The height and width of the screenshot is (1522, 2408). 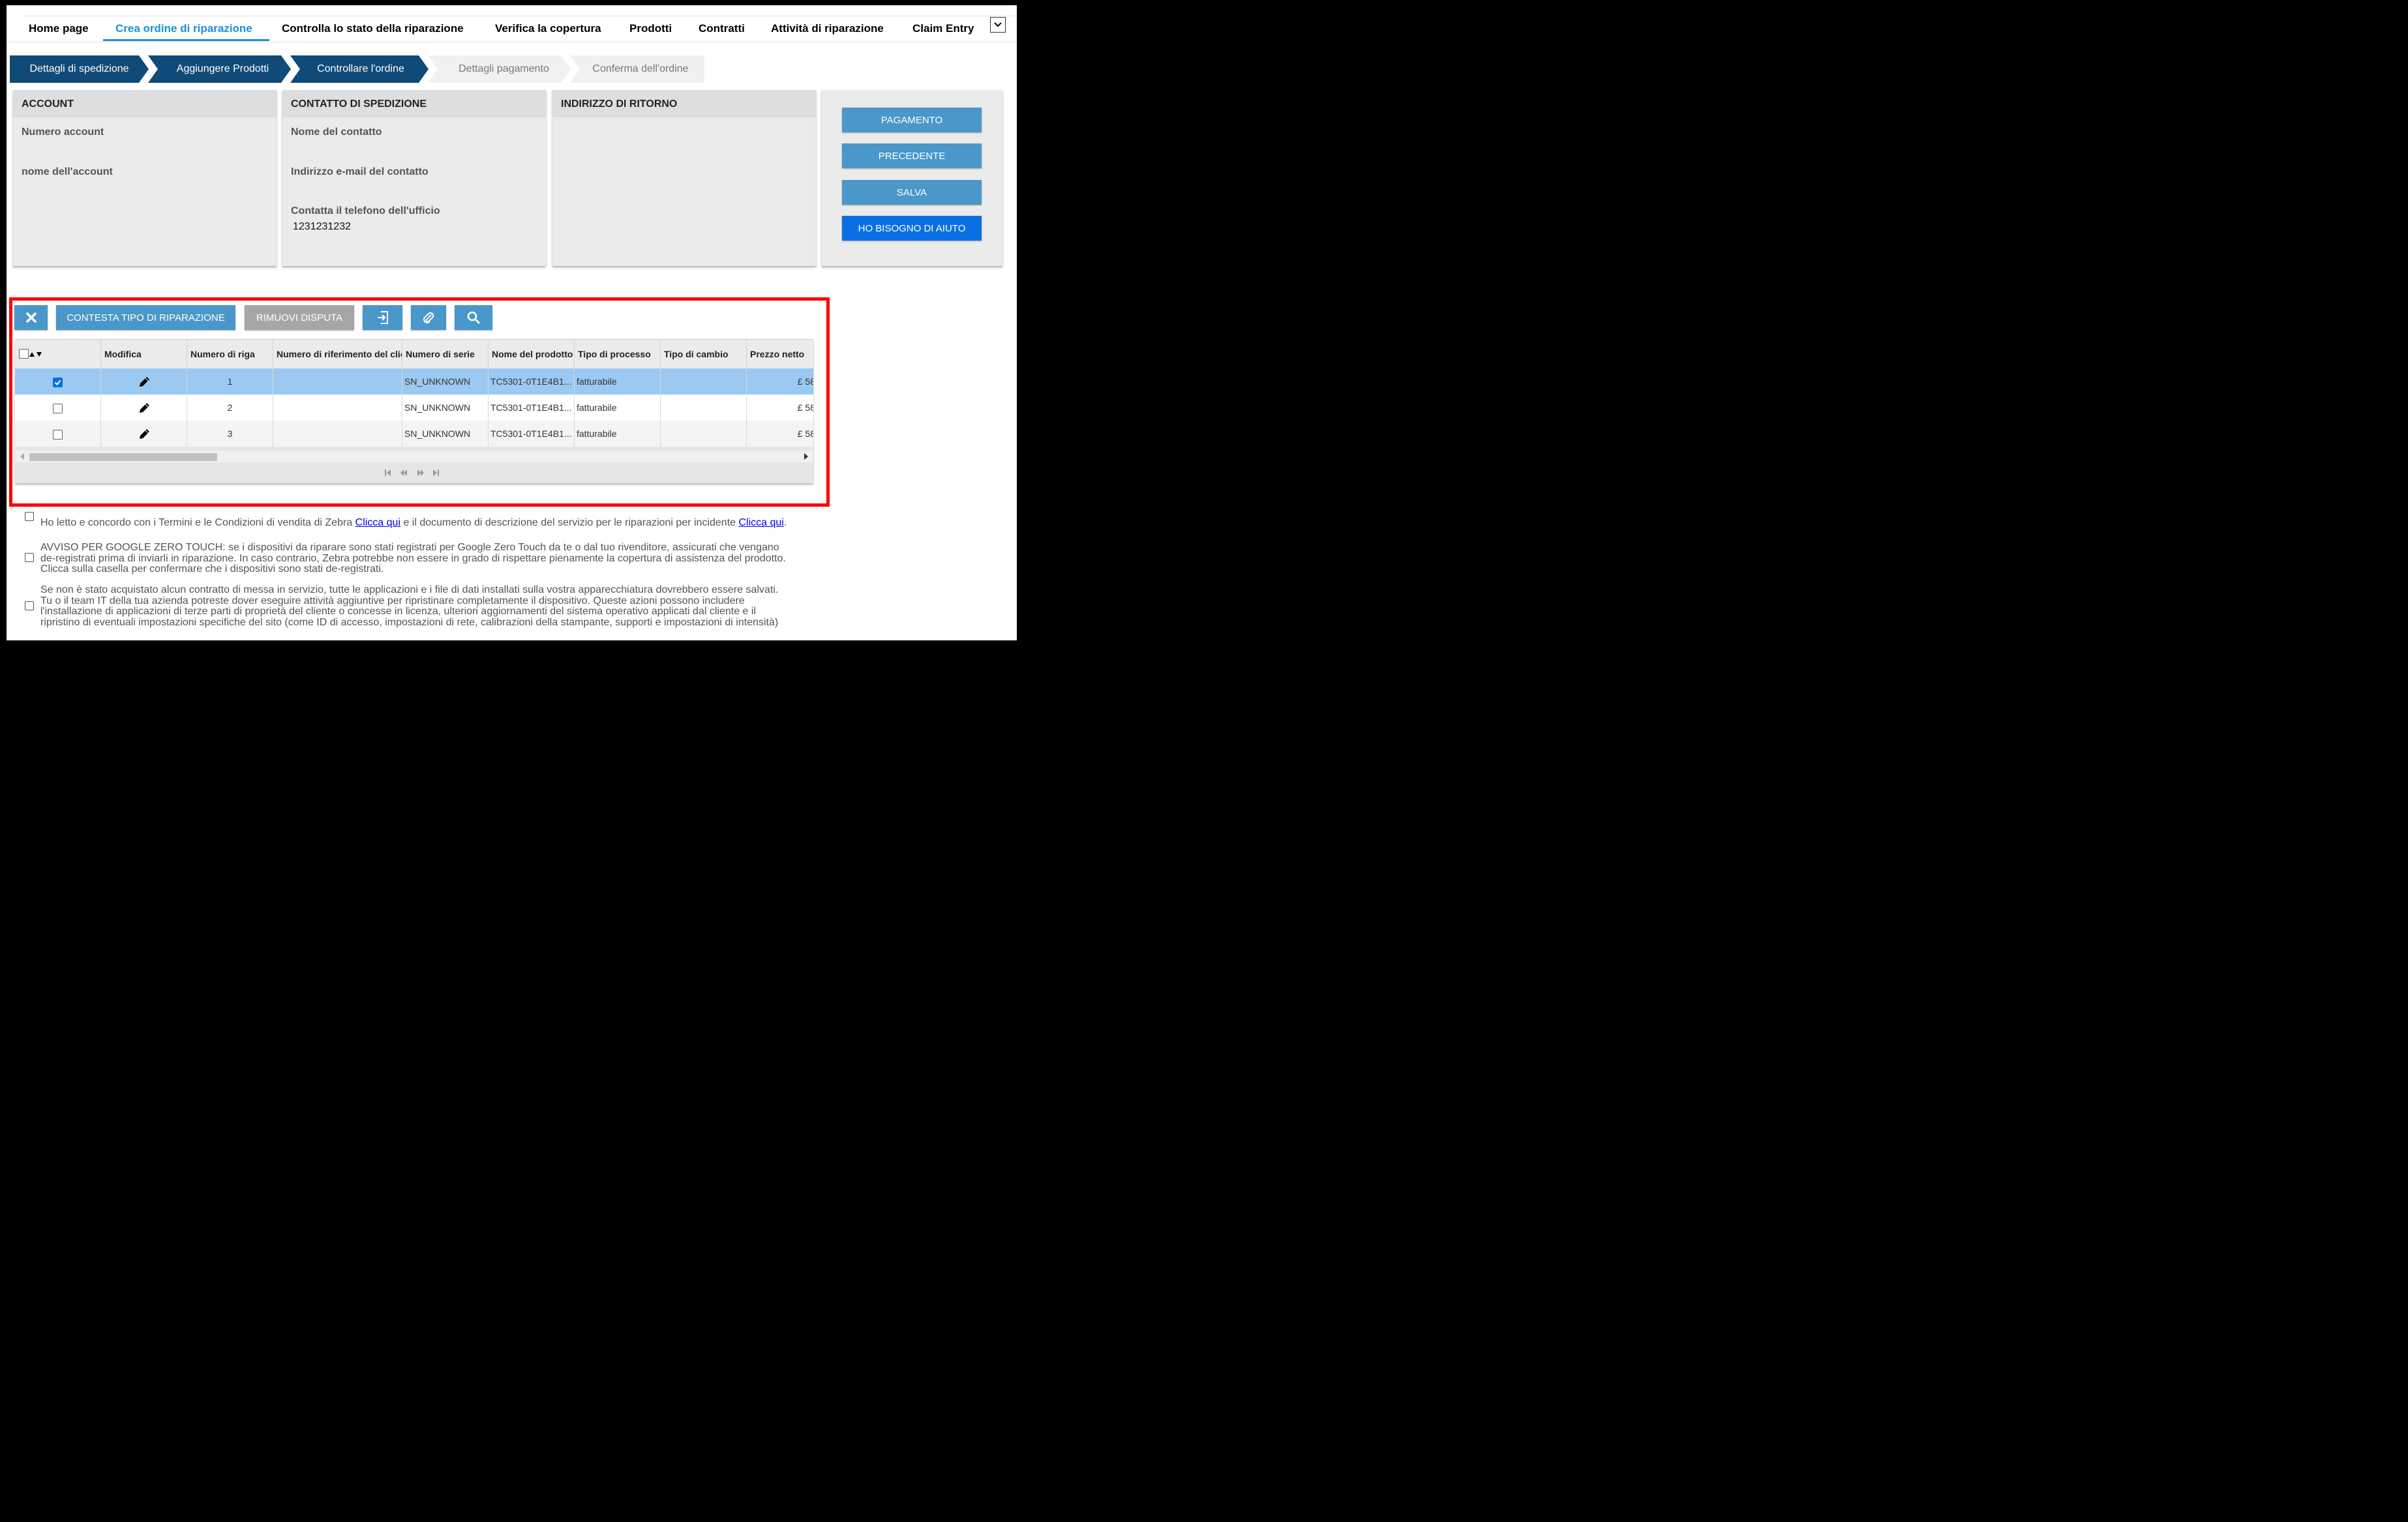 What do you see at coordinates (59, 28) in the screenshot?
I see `nav-home: Home page` at bounding box center [59, 28].